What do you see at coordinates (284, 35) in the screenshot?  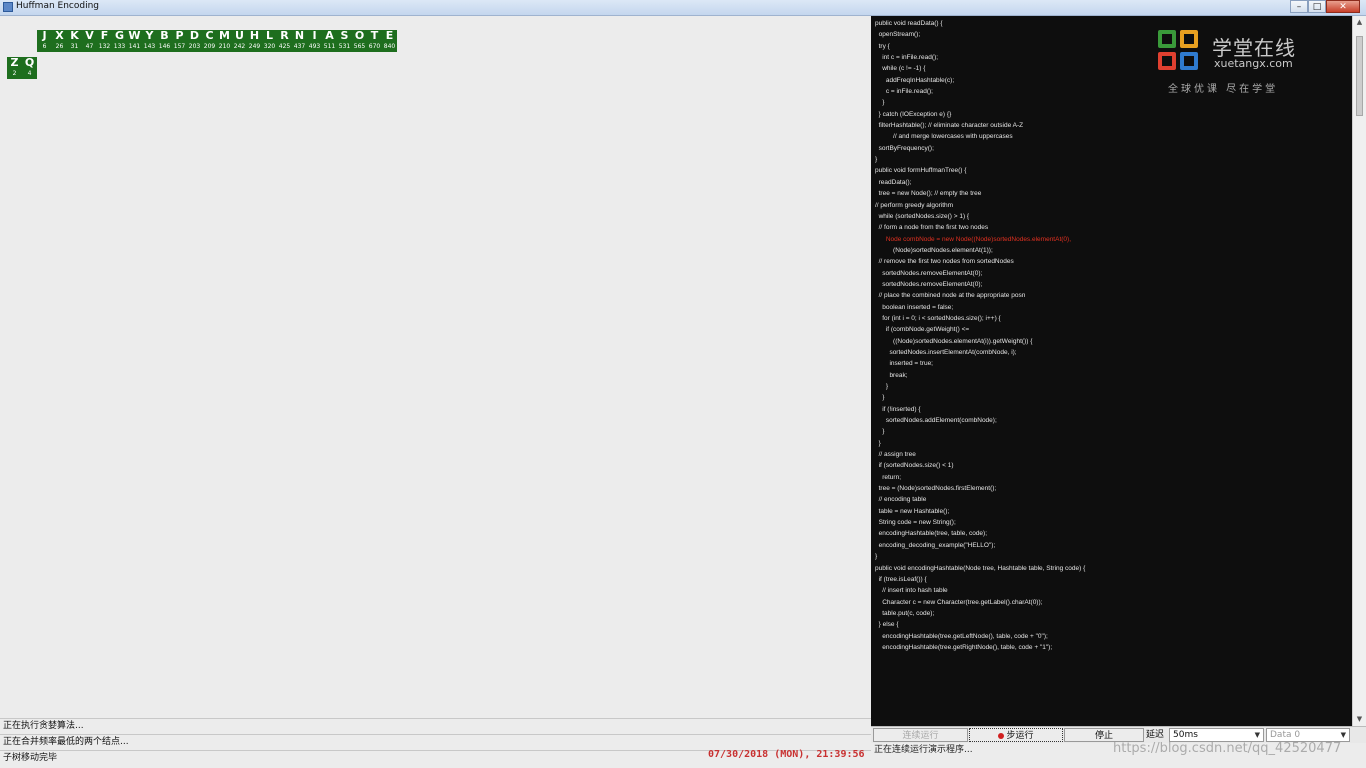 I see `node-char: R` at bounding box center [284, 35].